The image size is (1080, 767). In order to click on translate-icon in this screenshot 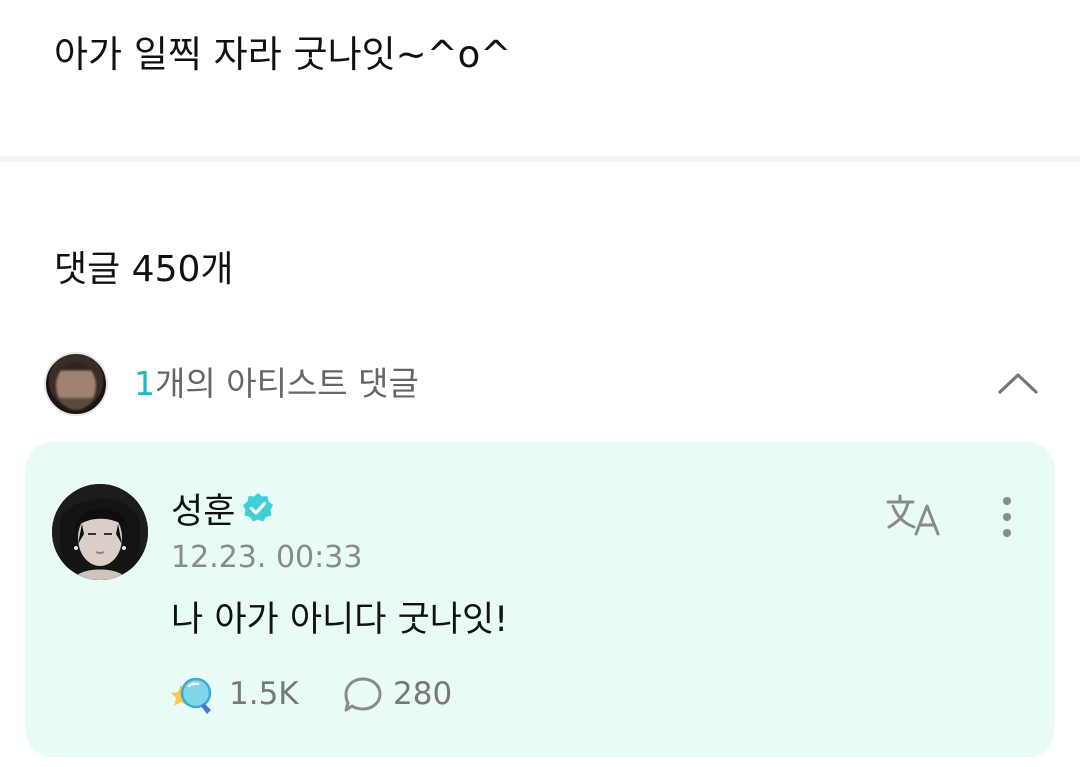, I will do `click(915, 515)`.